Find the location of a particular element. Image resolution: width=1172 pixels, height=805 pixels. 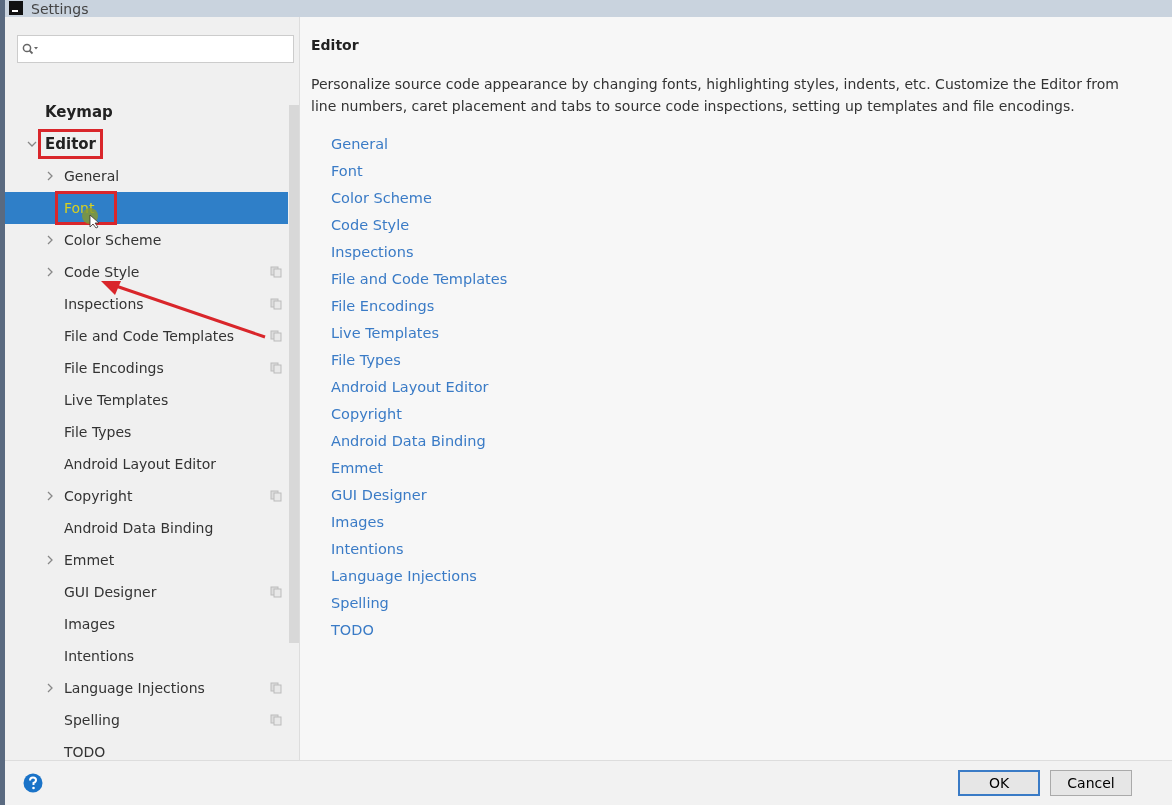

app-icon is located at coordinates (16, 8).